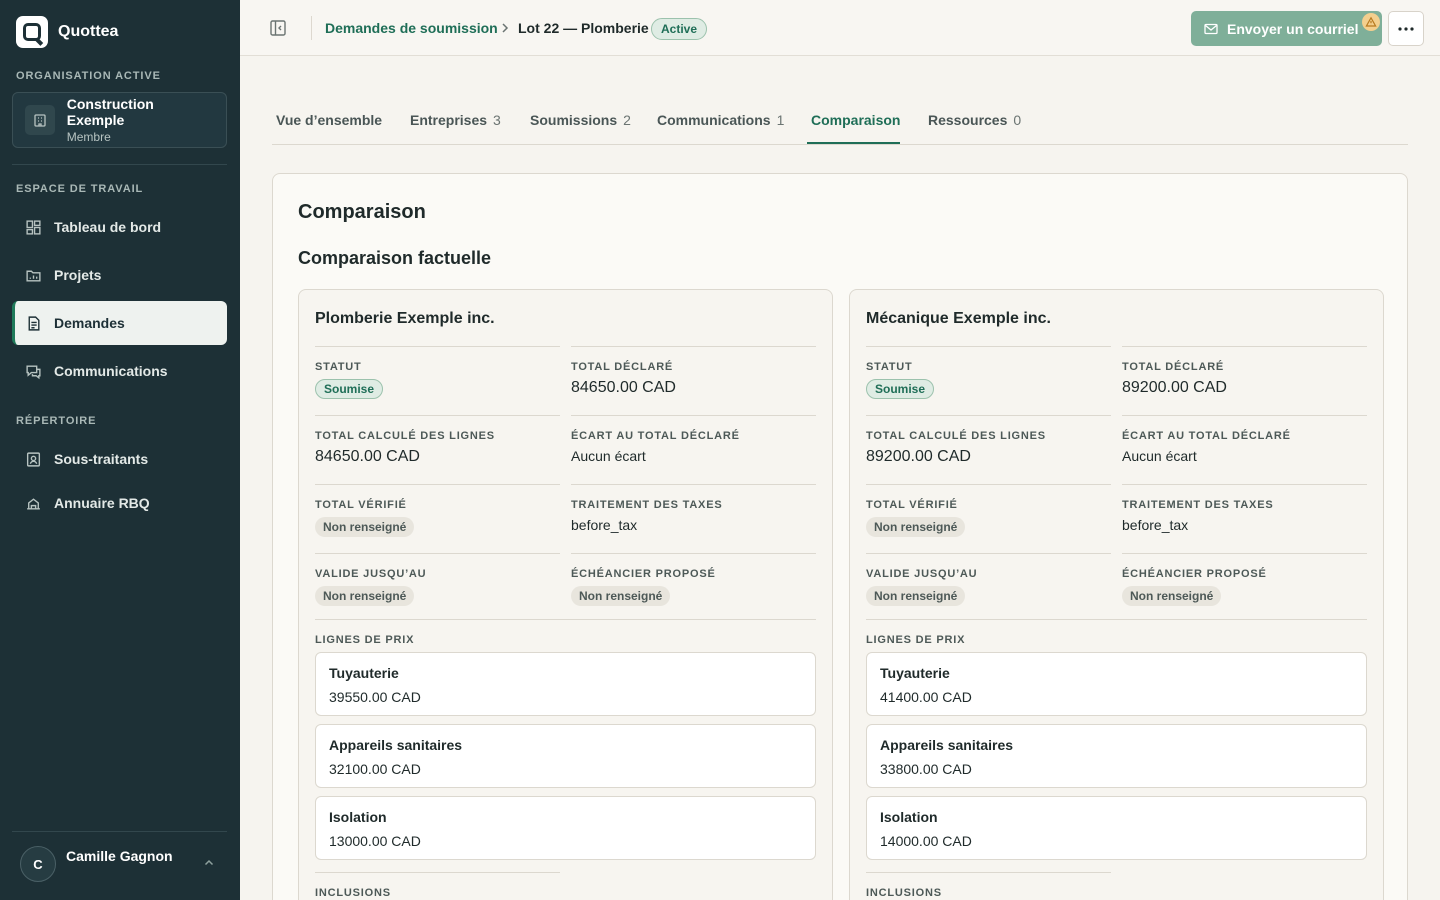 The width and height of the screenshot is (1440, 900). Describe the element at coordinates (889, 367) in the screenshot. I see `field-label: Statut` at that location.